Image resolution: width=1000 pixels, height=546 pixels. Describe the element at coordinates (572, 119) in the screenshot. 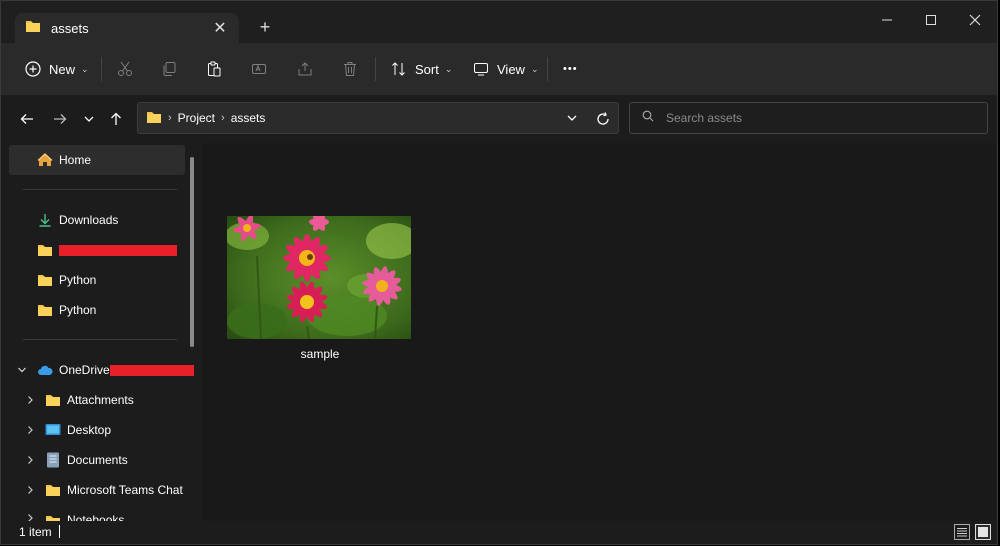

I see `address-history-chevron-icon` at that location.